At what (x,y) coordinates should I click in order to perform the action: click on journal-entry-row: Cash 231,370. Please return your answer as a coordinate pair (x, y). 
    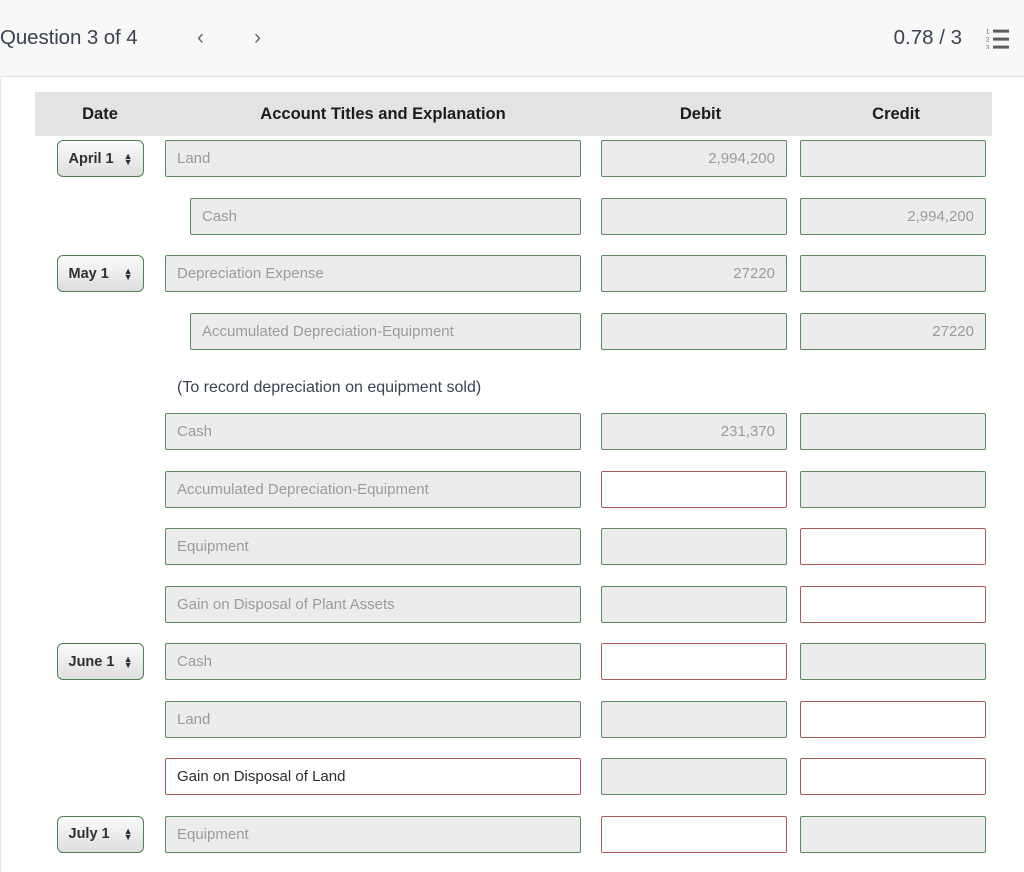
    Looking at the image, I should click on (513, 438).